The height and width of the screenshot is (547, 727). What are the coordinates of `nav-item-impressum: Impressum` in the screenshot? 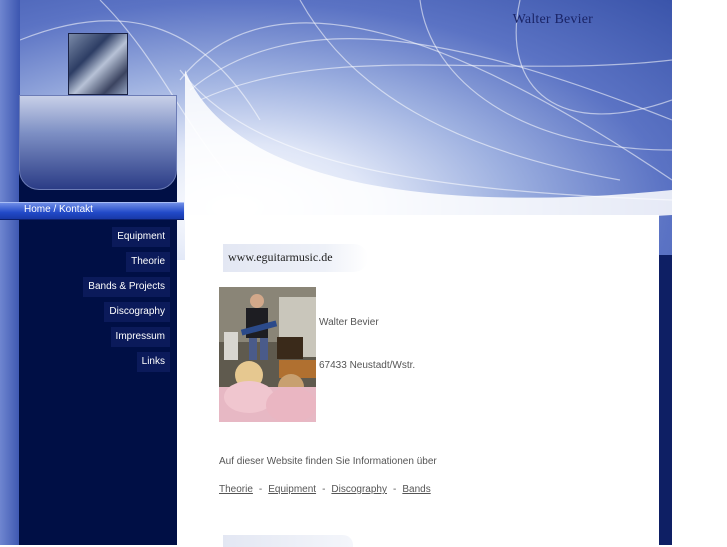 It's located at (140, 337).